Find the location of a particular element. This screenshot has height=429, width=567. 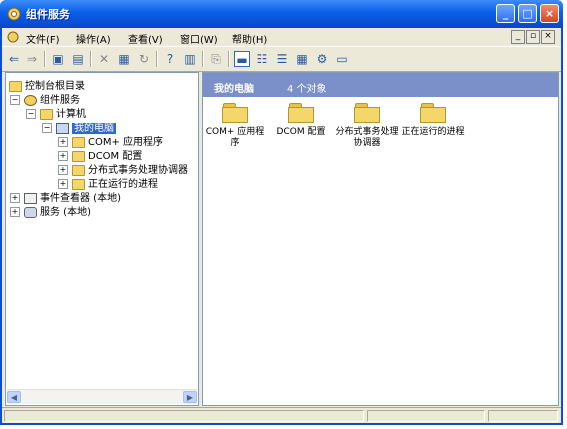

title-bar: 组件服务 _ □ × is located at coordinates (281, 14).